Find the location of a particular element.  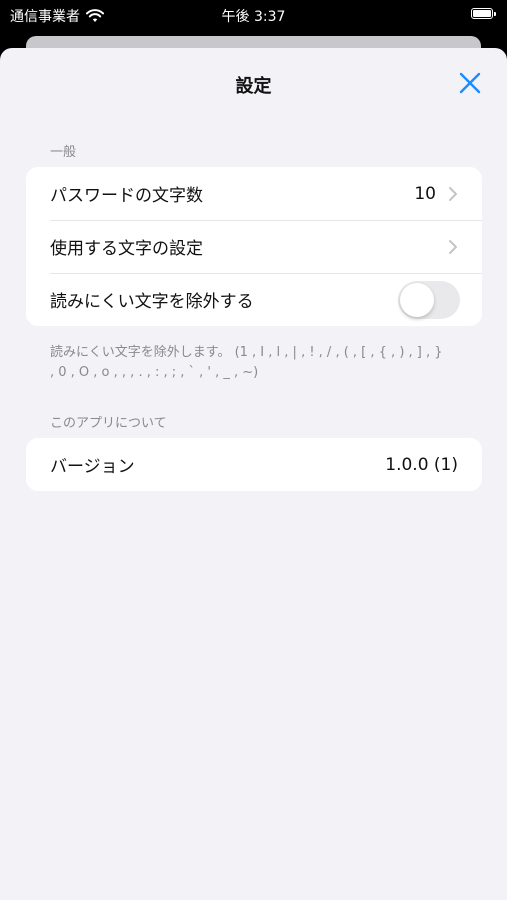

page-title: 設定 is located at coordinates (253, 86).